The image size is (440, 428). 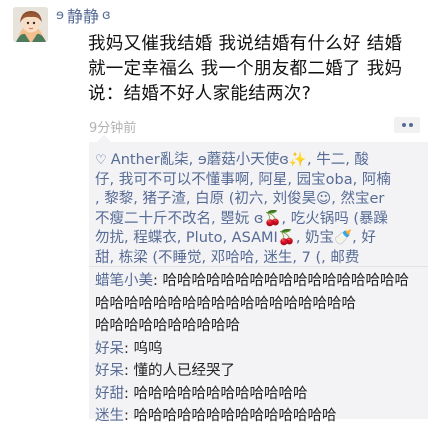 What do you see at coordinates (220, 393) in the screenshot?
I see `comment-text: 哈哈哈哈哈哈哈哈哈哈哈哈` at bounding box center [220, 393].